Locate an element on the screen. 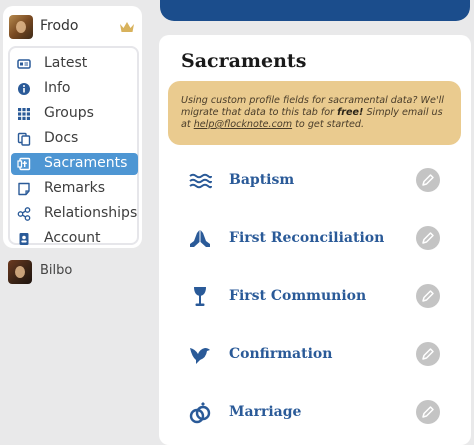 The width and height of the screenshot is (474, 445). menu-item-info: Info is located at coordinates (74, 89).